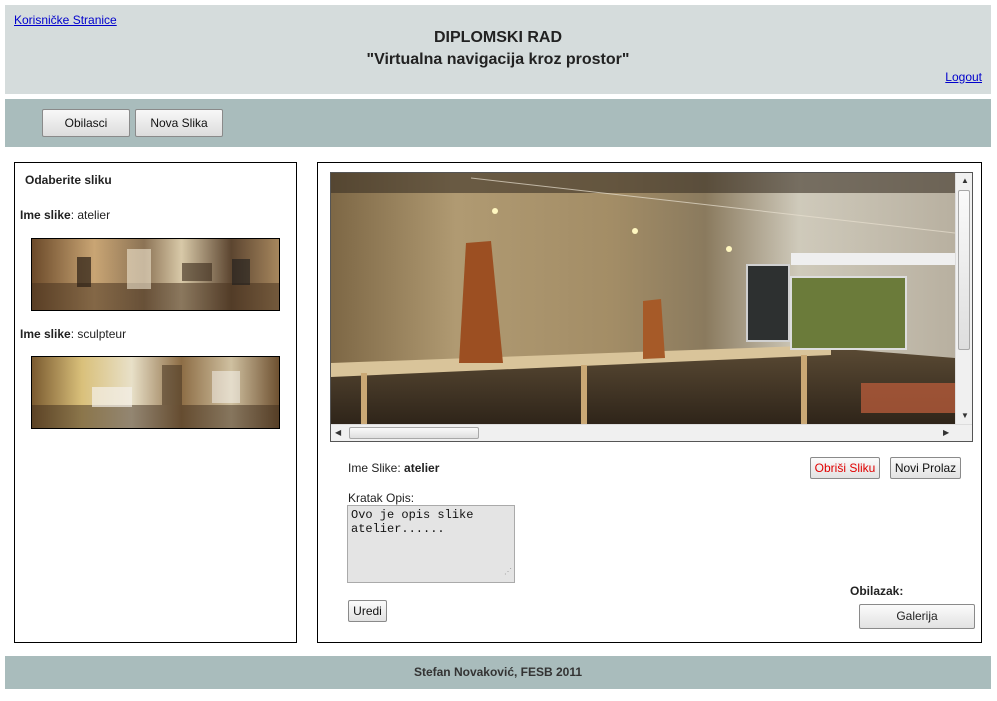  I want to click on description-label: Kratak Opis:, so click(381, 498).